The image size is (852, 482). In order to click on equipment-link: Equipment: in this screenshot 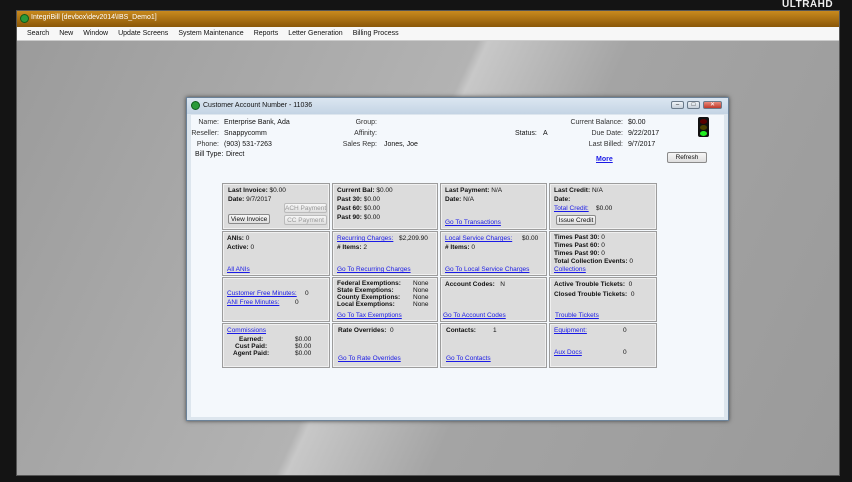, I will do `click(570, 330)`.